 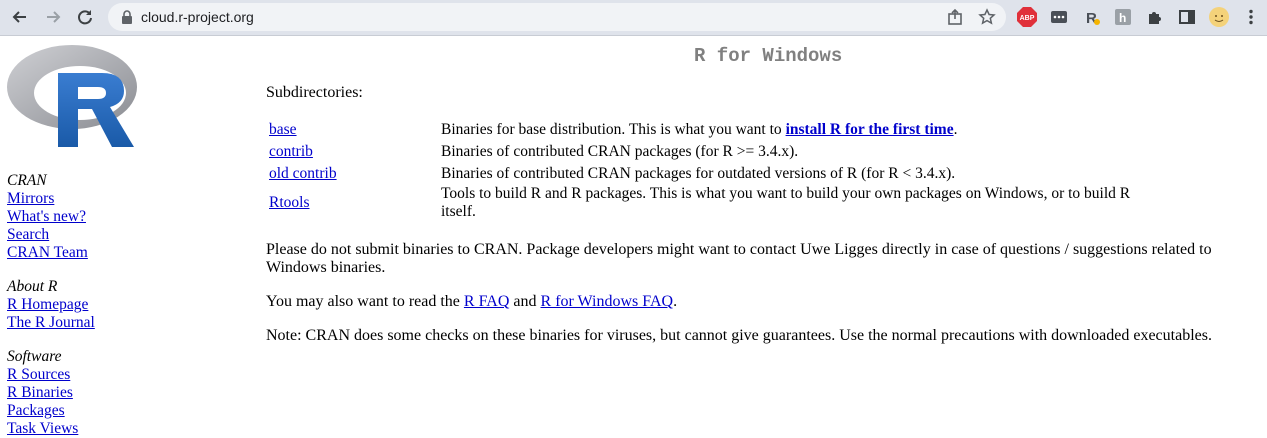 What do you see at coordinates (955, 17) in the screenshot?
I see `share-icon` at bounding box center [955, 17].